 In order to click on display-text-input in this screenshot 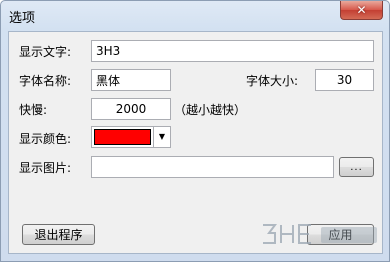, I will do `click(232, 51)`.